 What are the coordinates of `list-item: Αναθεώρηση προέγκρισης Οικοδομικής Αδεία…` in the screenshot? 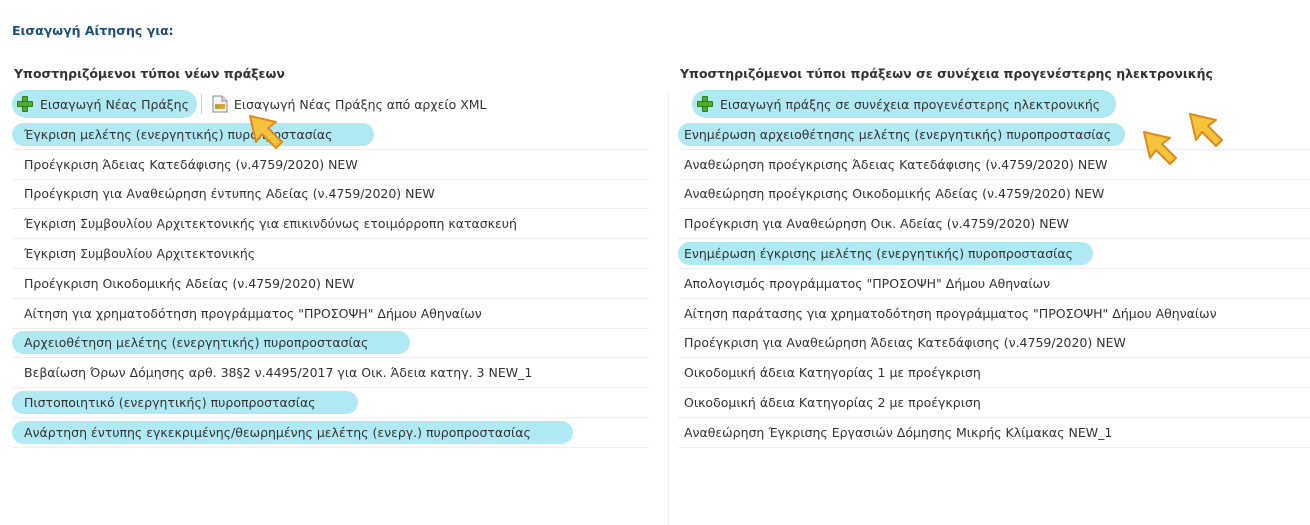 It's located at (994, 195).